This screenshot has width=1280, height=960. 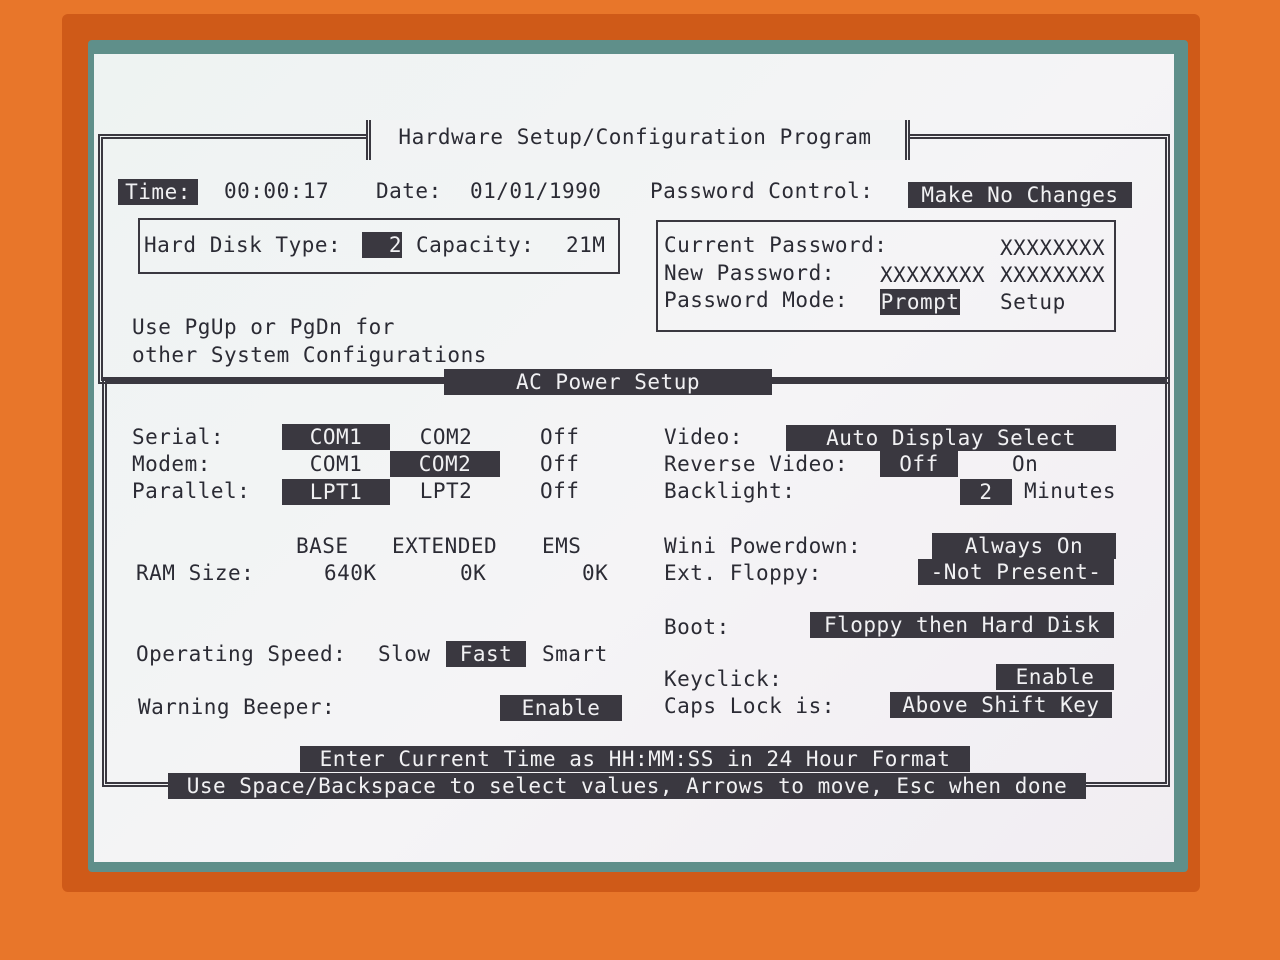 What do you see at coordinates (382, 245) in the screenshot?
I see `hard-disk-type-field: 2` at bounding box center [382, 245].